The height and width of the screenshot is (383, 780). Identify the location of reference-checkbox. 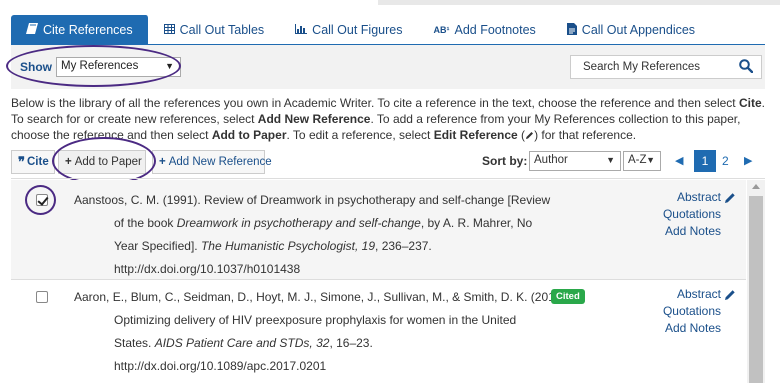
(42, 297).